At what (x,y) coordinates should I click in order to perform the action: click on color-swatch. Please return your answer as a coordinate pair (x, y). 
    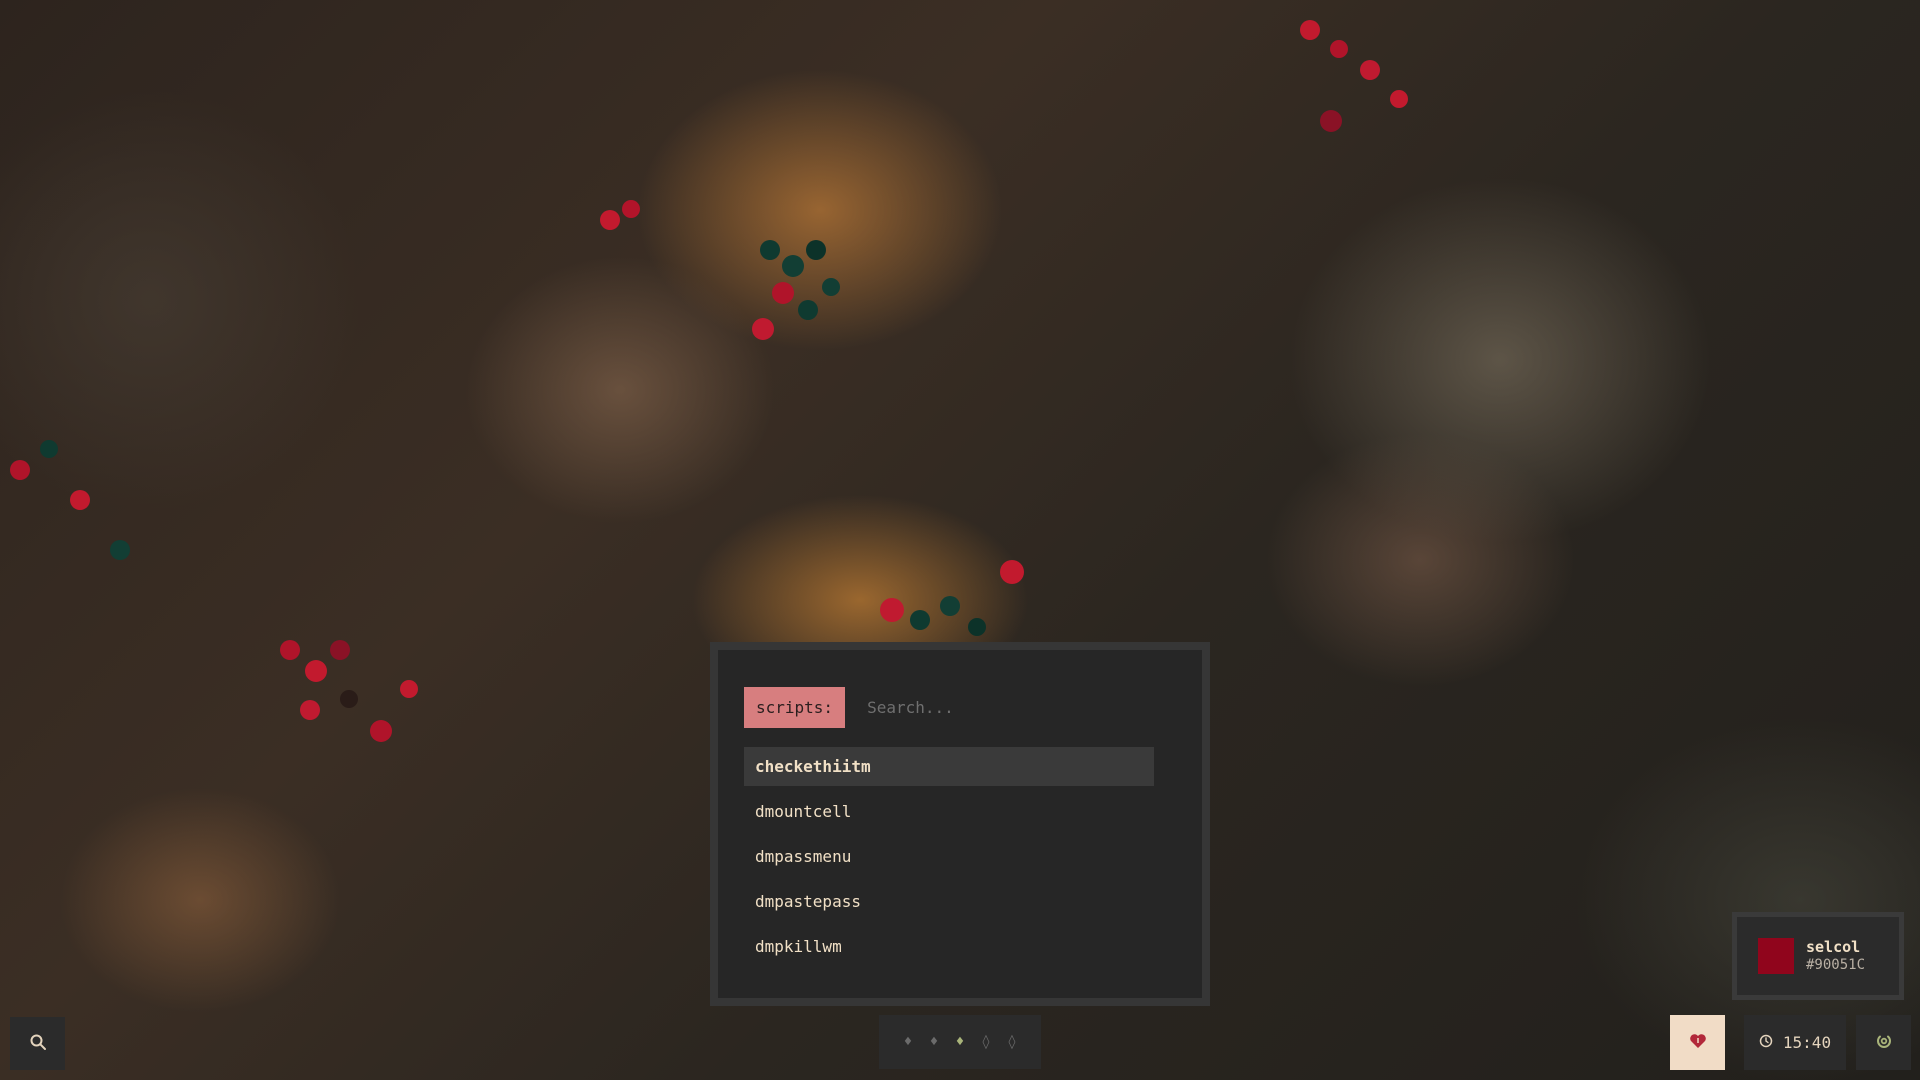
    Looking at the image, I should click on (1776, 956).